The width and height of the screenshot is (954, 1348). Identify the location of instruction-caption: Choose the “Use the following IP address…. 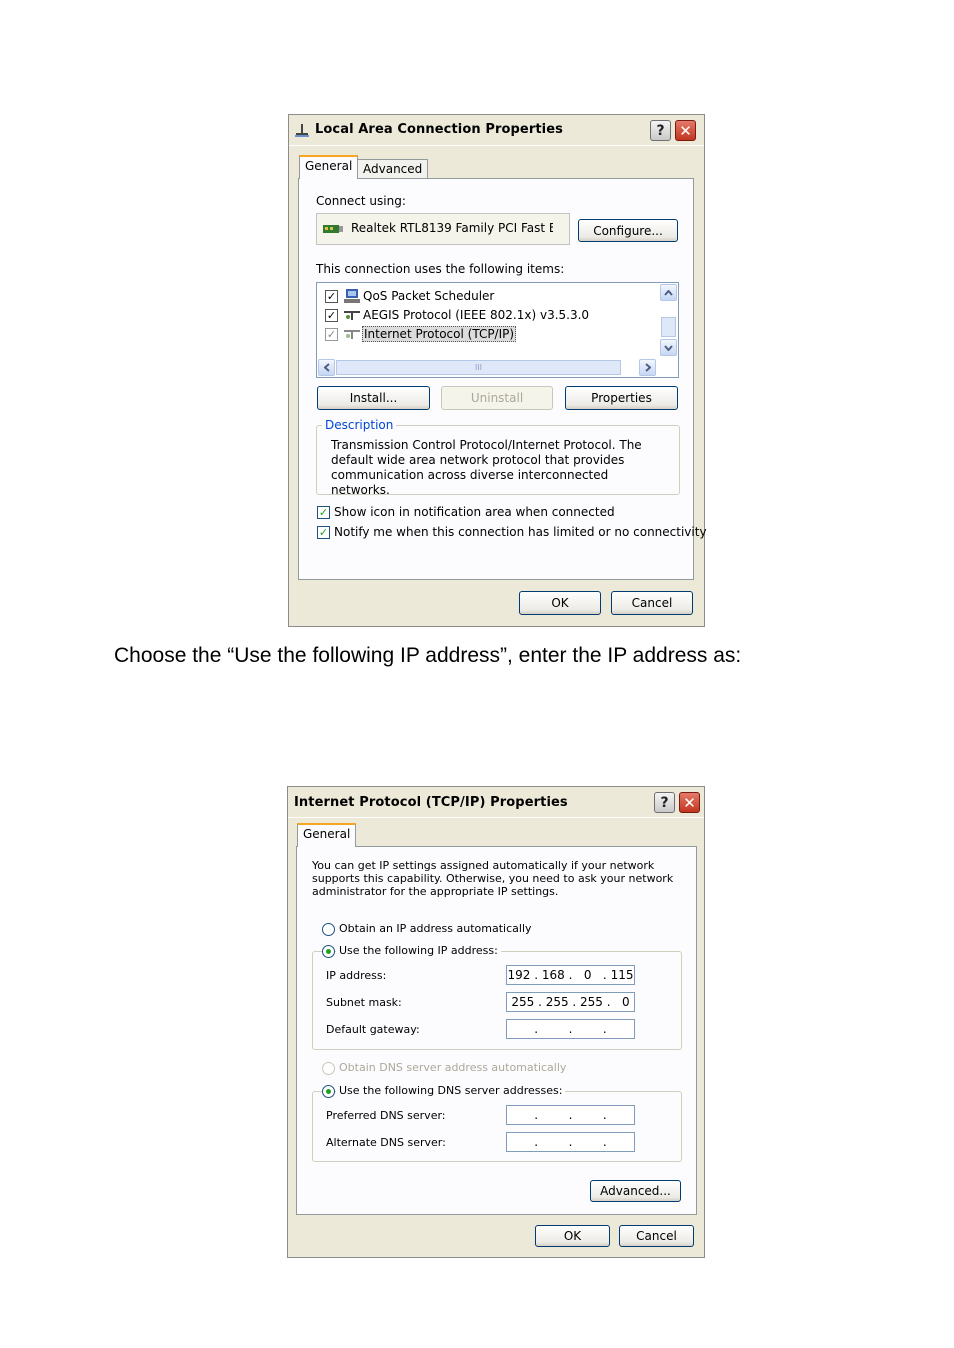
(428, 655).